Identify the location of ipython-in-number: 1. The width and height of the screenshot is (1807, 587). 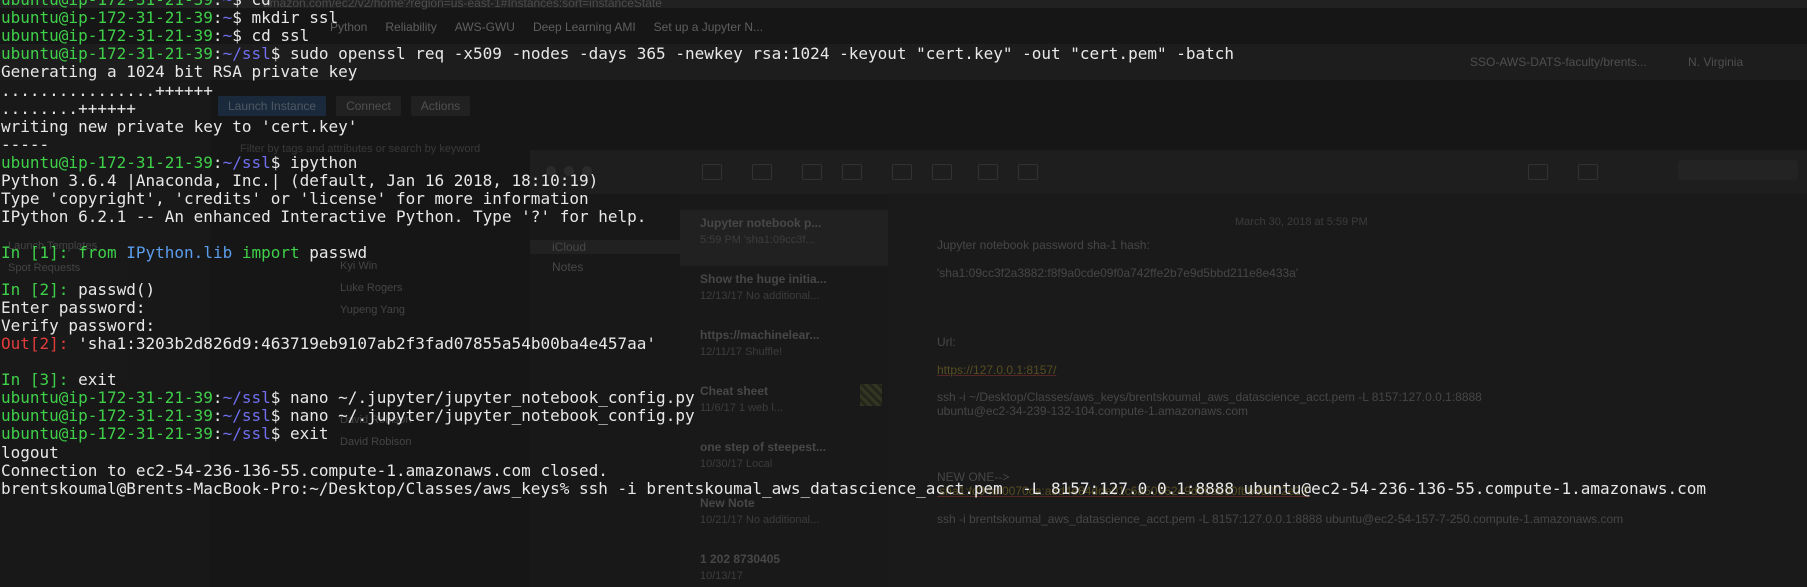
(44, 253).